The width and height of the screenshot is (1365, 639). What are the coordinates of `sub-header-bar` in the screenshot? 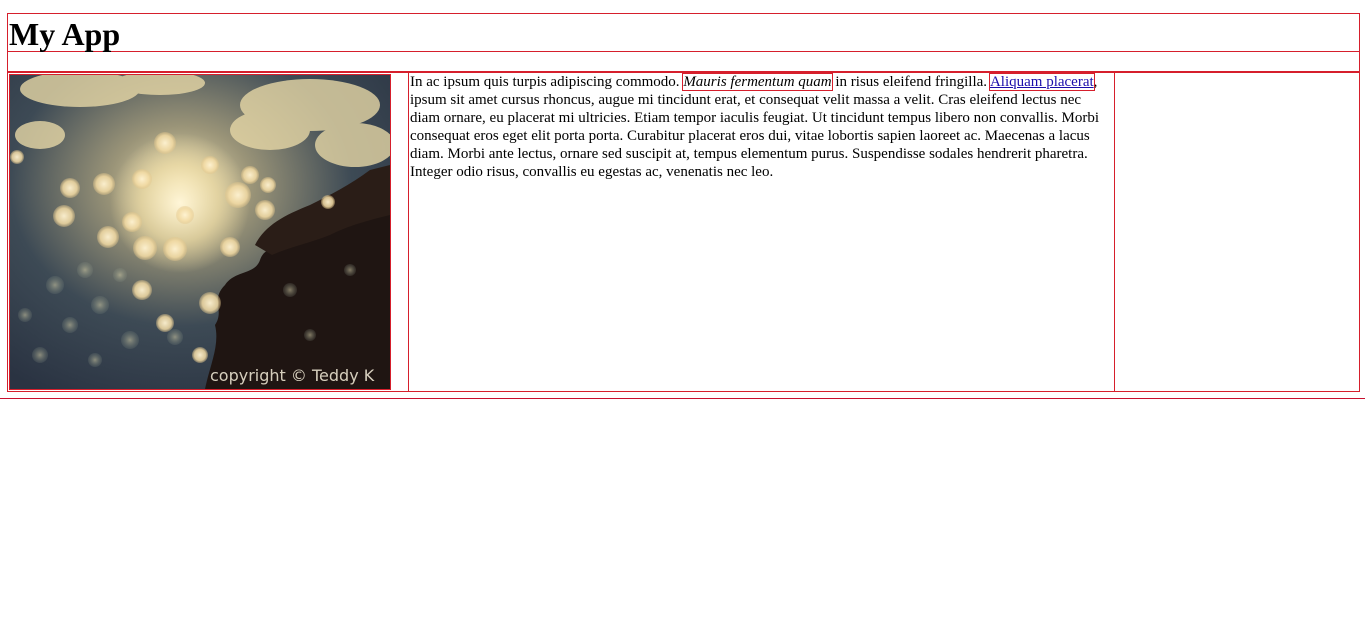 It's located at (683, 61).